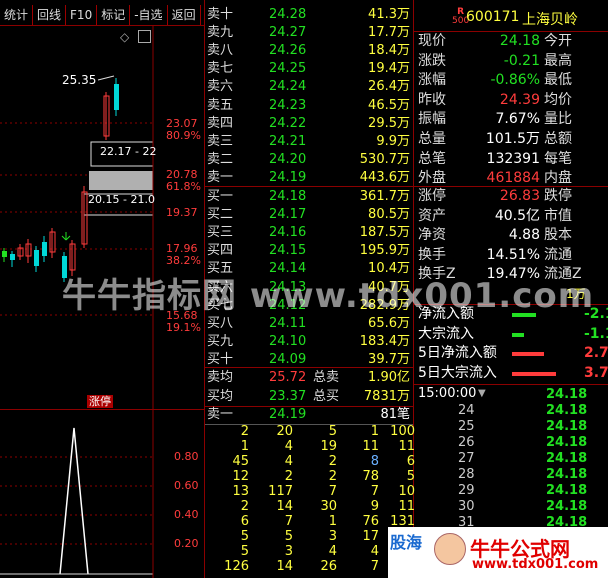 The image size is (608, 578). What do you see at coordinates (432, 99) in the screenshot?
I see `quote-label: 昨收` at bounding box center [432, 99].